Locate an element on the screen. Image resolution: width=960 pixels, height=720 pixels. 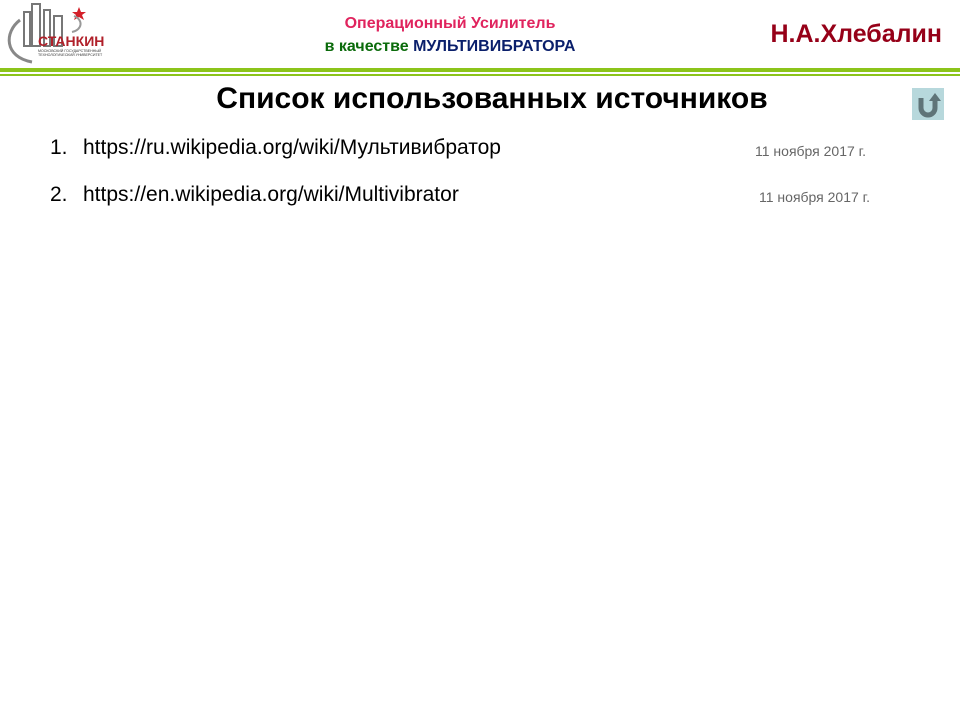
source-number: 1. is located at coordinates (59, 147).